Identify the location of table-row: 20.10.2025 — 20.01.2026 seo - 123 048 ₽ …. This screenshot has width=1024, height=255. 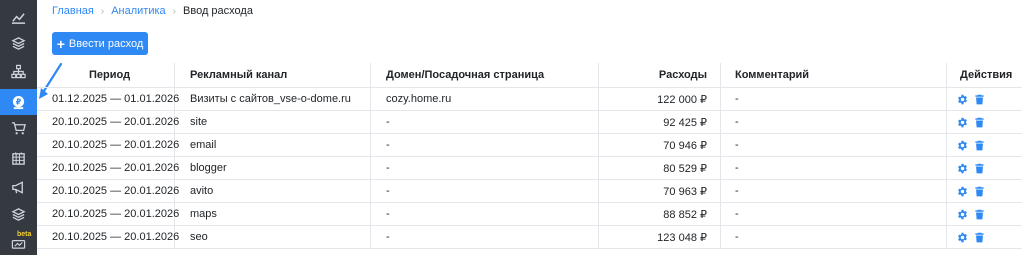
(529, 237).